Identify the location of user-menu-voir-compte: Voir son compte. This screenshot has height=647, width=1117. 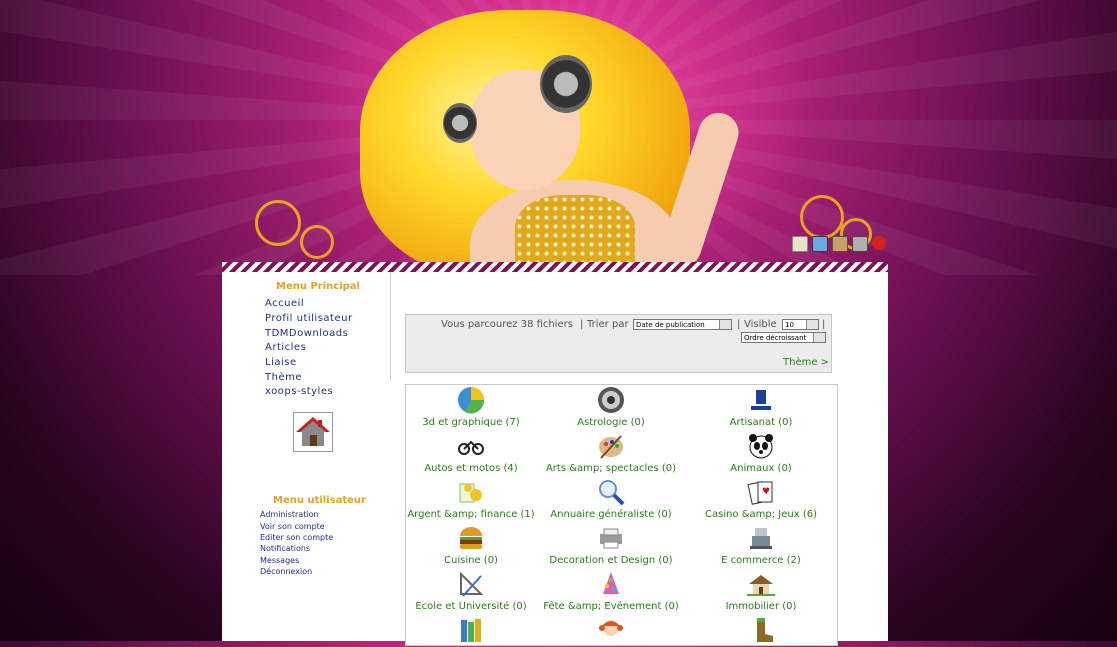
(292, 526).